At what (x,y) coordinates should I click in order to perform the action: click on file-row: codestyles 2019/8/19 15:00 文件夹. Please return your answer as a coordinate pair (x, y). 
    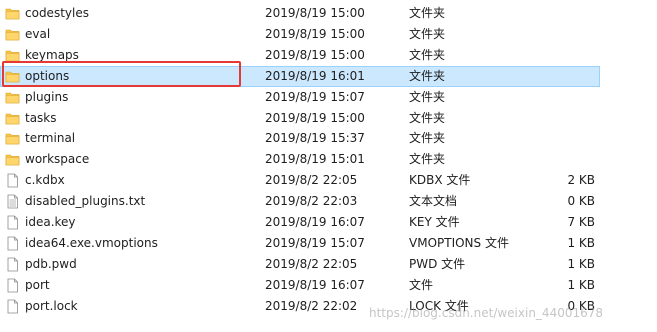
    Looking at the image, I should click on (300, 13).